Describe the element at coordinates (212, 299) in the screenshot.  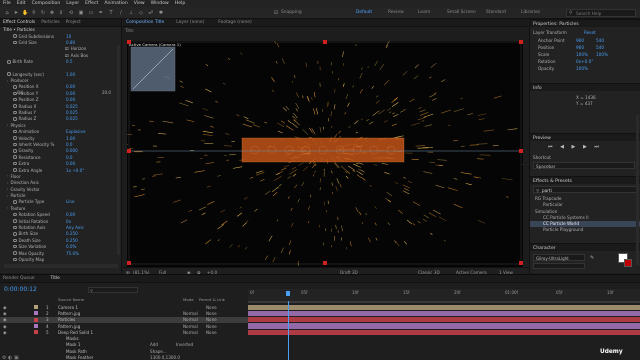
I see `column-parent: Parent & Link` at that location.